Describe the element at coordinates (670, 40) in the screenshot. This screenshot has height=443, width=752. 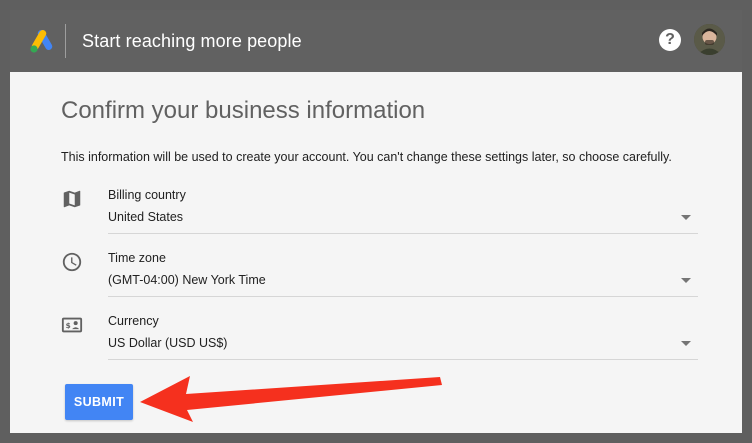
I see `help-icon: ?` at that location.